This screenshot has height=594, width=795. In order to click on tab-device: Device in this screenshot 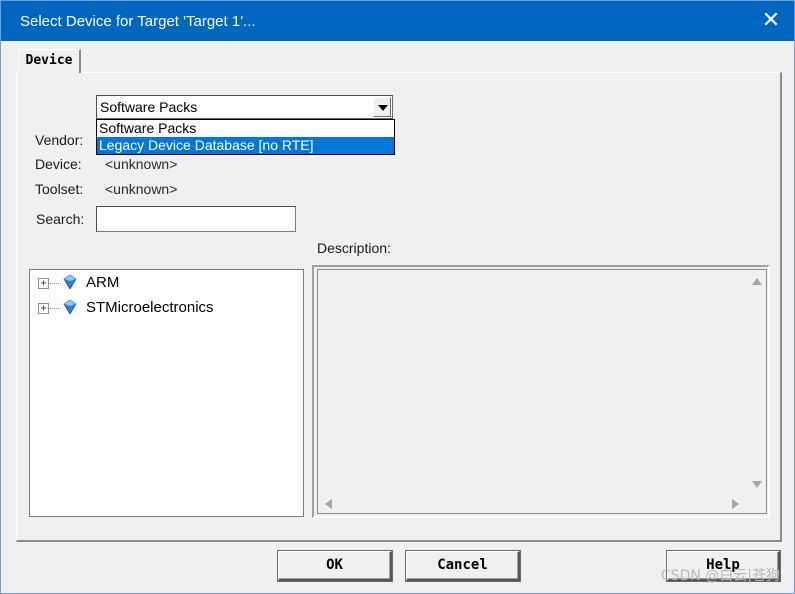, I will do `click(49, 61)`.